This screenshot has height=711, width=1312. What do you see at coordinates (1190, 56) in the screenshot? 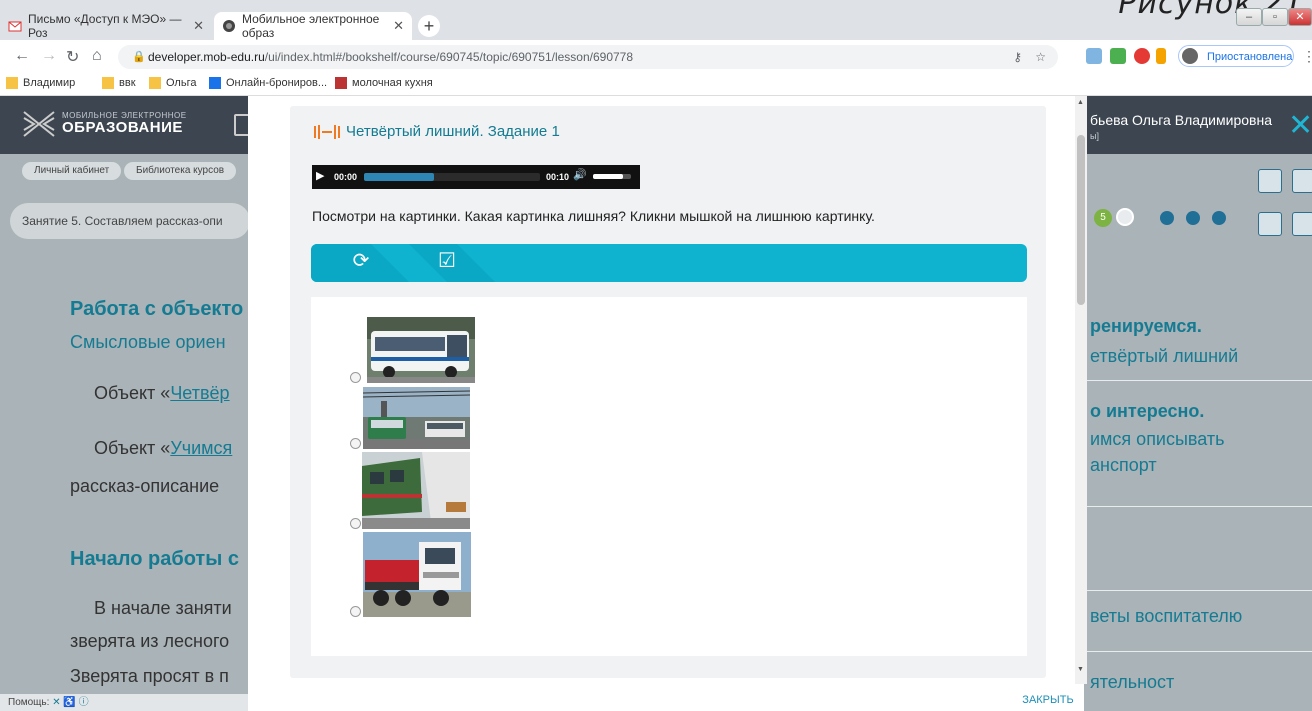
I see `avatar` at bounding box center [1190, 56].